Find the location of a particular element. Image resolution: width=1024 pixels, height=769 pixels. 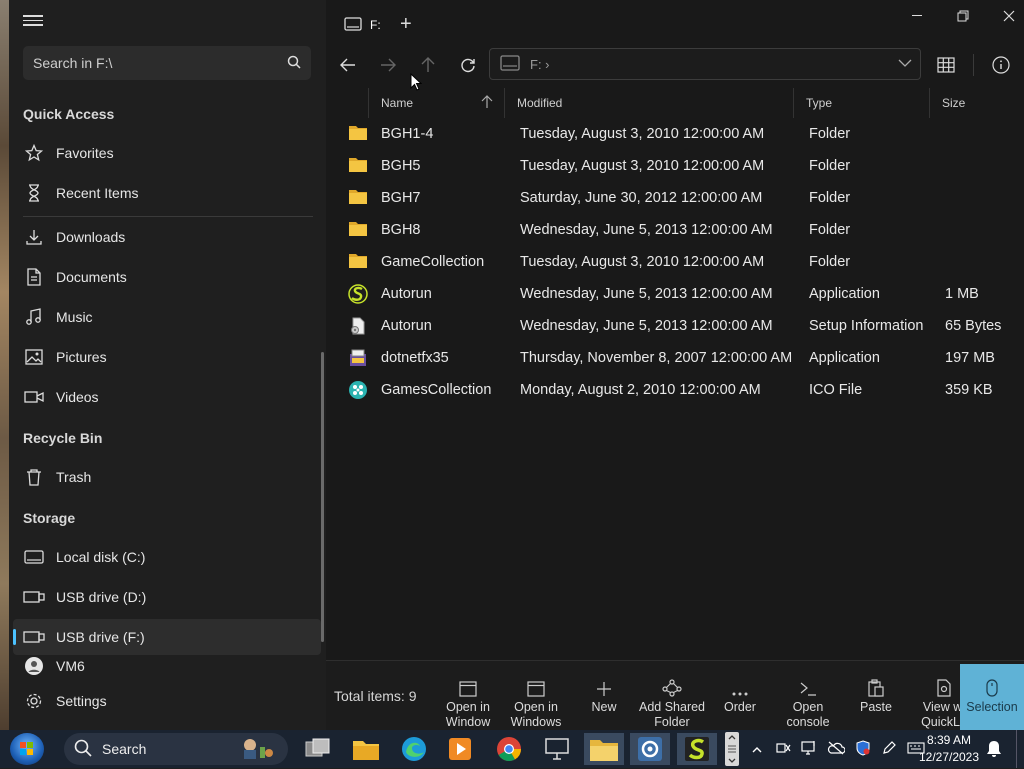

sort-ascending-icon is located at coordinates (487, 103).